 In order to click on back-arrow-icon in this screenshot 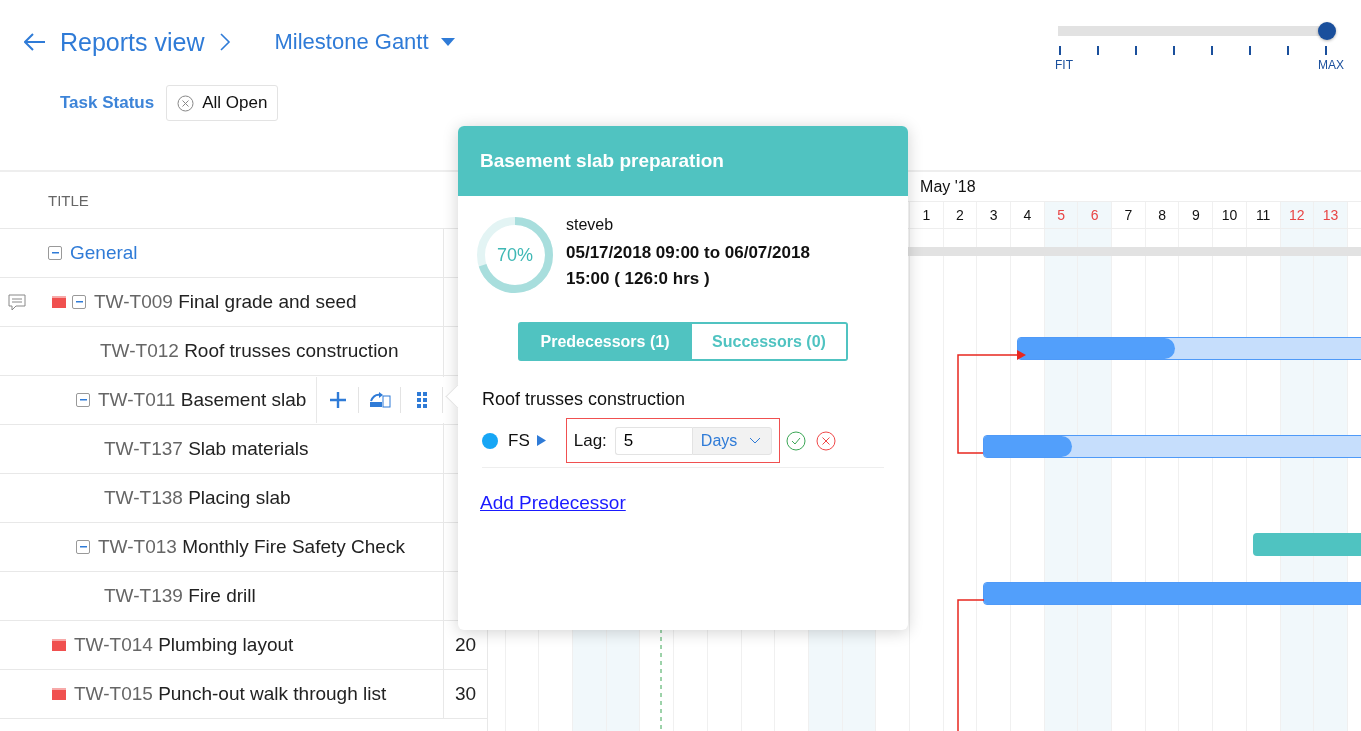, I will do `click(35, 42)`.